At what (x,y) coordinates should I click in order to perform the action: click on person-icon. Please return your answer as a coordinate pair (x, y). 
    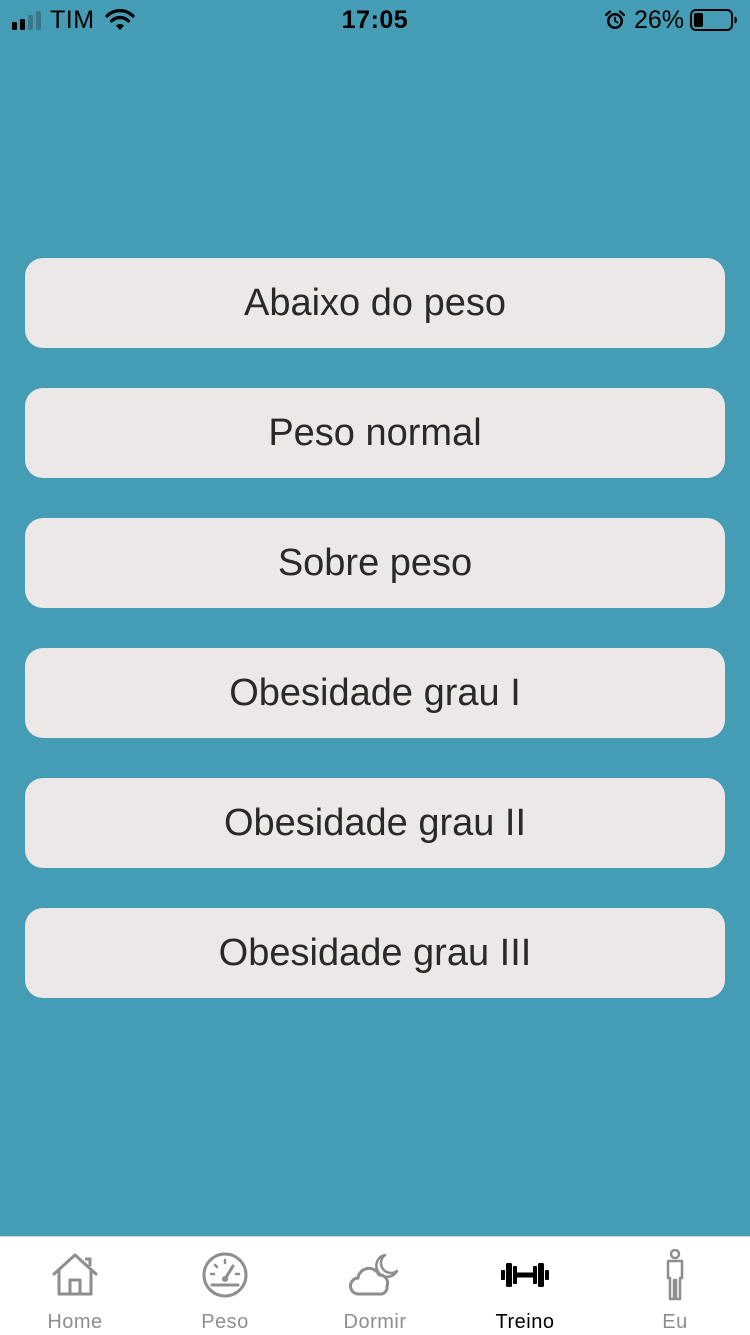
    Looking at the image, I should click on (675, 1275).